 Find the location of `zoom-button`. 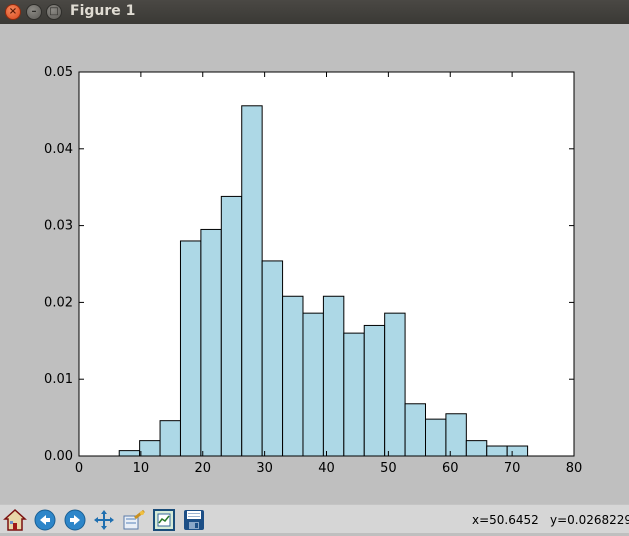

zoom-button is located at coordinates (134, 520).